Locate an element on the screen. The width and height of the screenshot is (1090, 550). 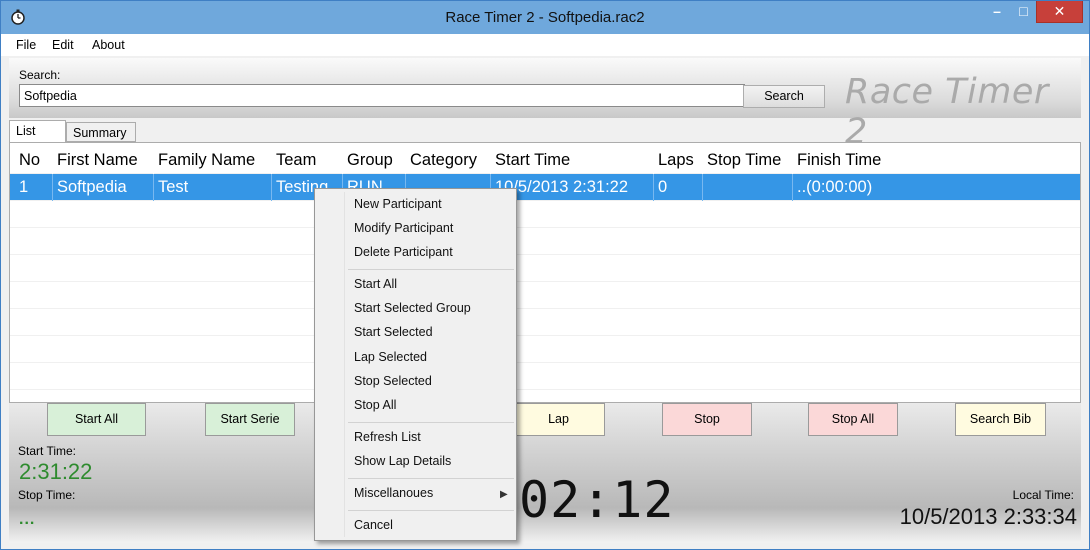
menu-item-start-selected-group: Start Selected Group is located at coordinates (412, 308).